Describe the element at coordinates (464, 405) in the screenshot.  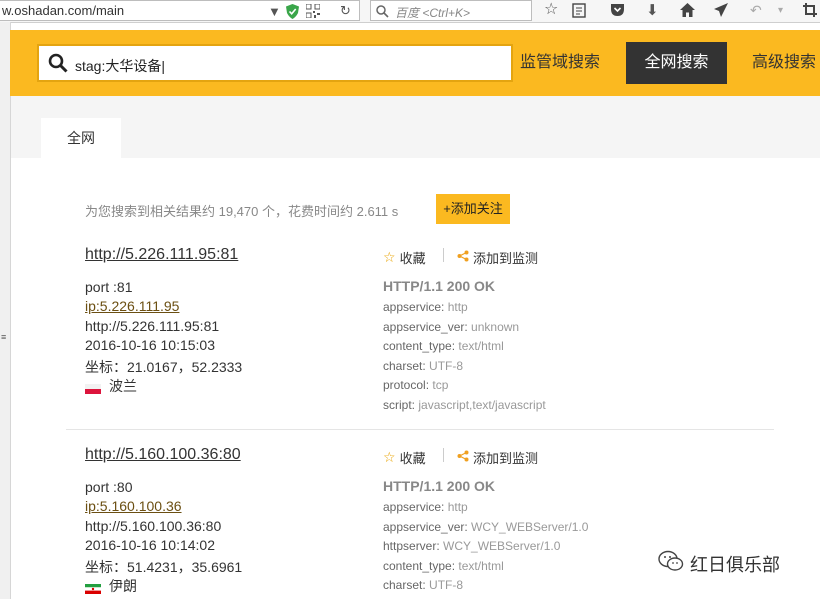
I see `header-row: script: javascript,text/javascript` at that location.